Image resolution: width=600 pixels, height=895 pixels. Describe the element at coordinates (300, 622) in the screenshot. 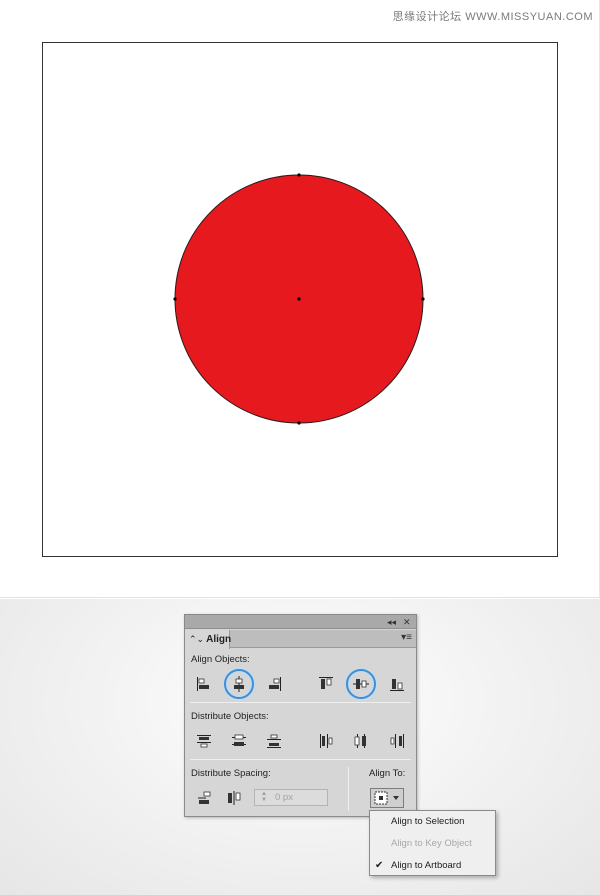

I see `panel-titlebar: ◂◂ ✕` at that location.